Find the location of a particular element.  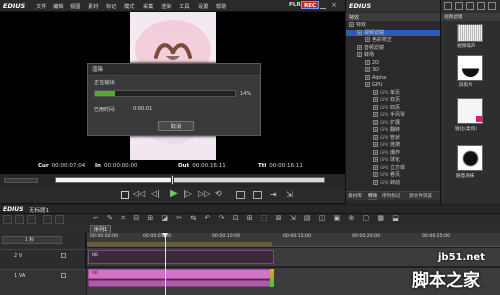

effects-tree-item: + GPU 翻转 is located at coordinates (373, 130).